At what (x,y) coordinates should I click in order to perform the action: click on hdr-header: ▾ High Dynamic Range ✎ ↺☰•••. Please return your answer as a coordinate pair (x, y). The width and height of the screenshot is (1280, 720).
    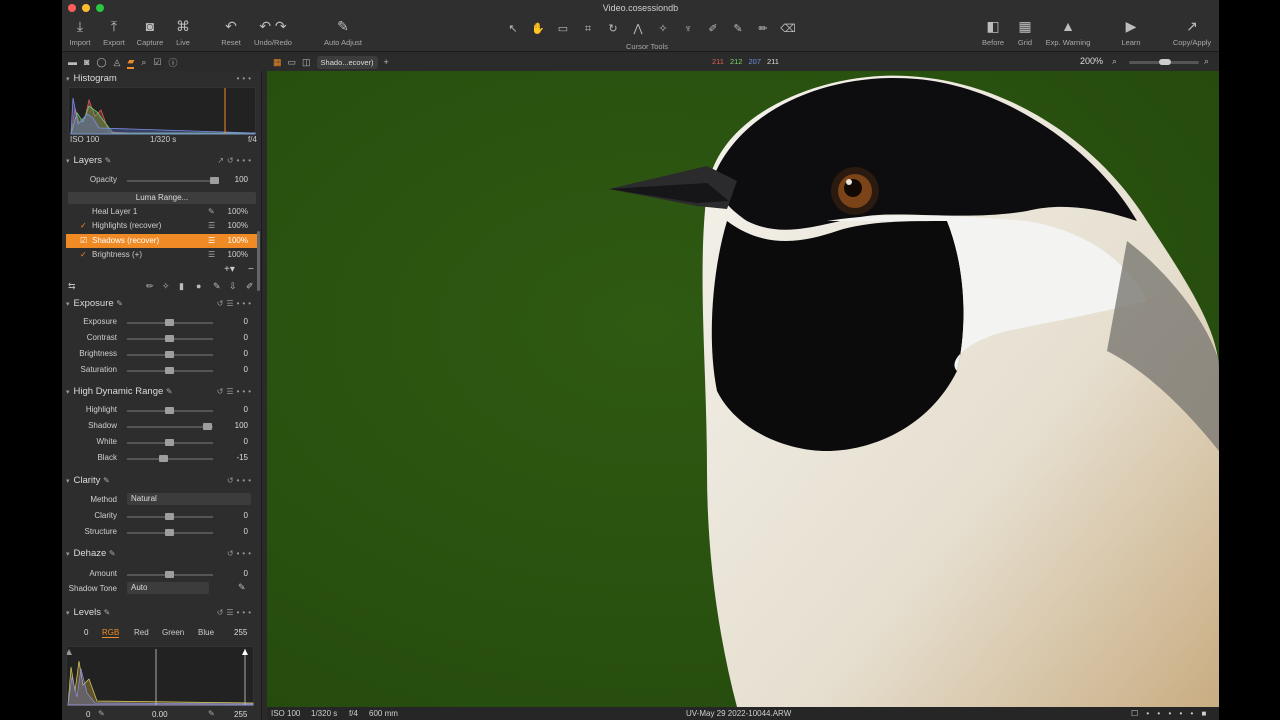
    Looking at the image, I should click on (161, 391).